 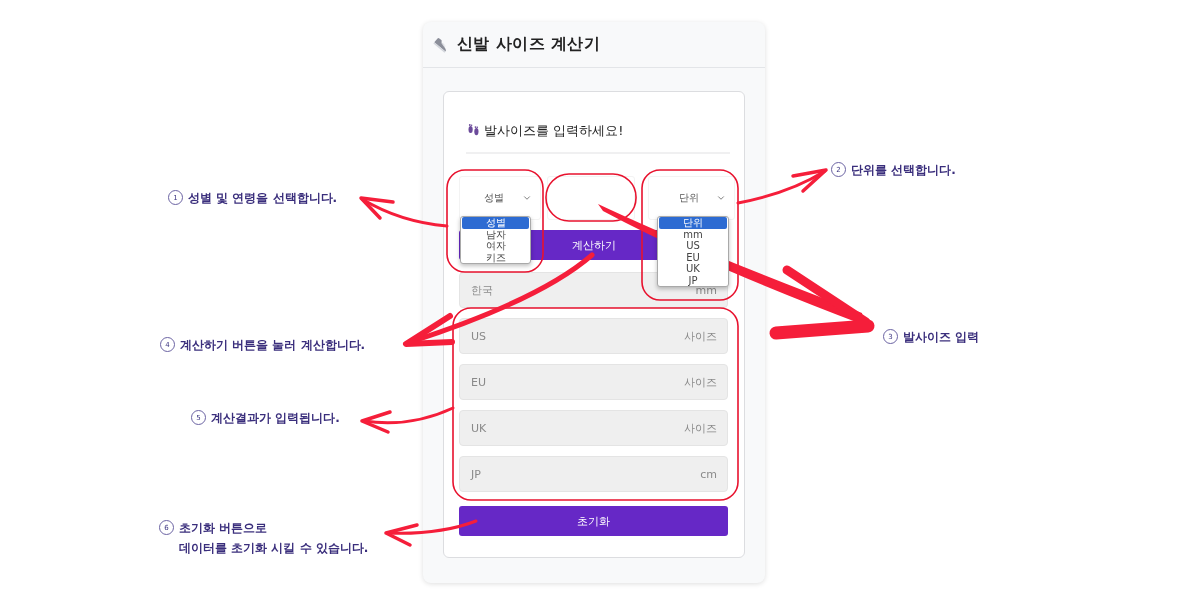 What do you see at coordinates (554, 130) in the screenshot?
I see `form-heading: 발사이즈를 입력하세요!` at bounding box center [554, 130].